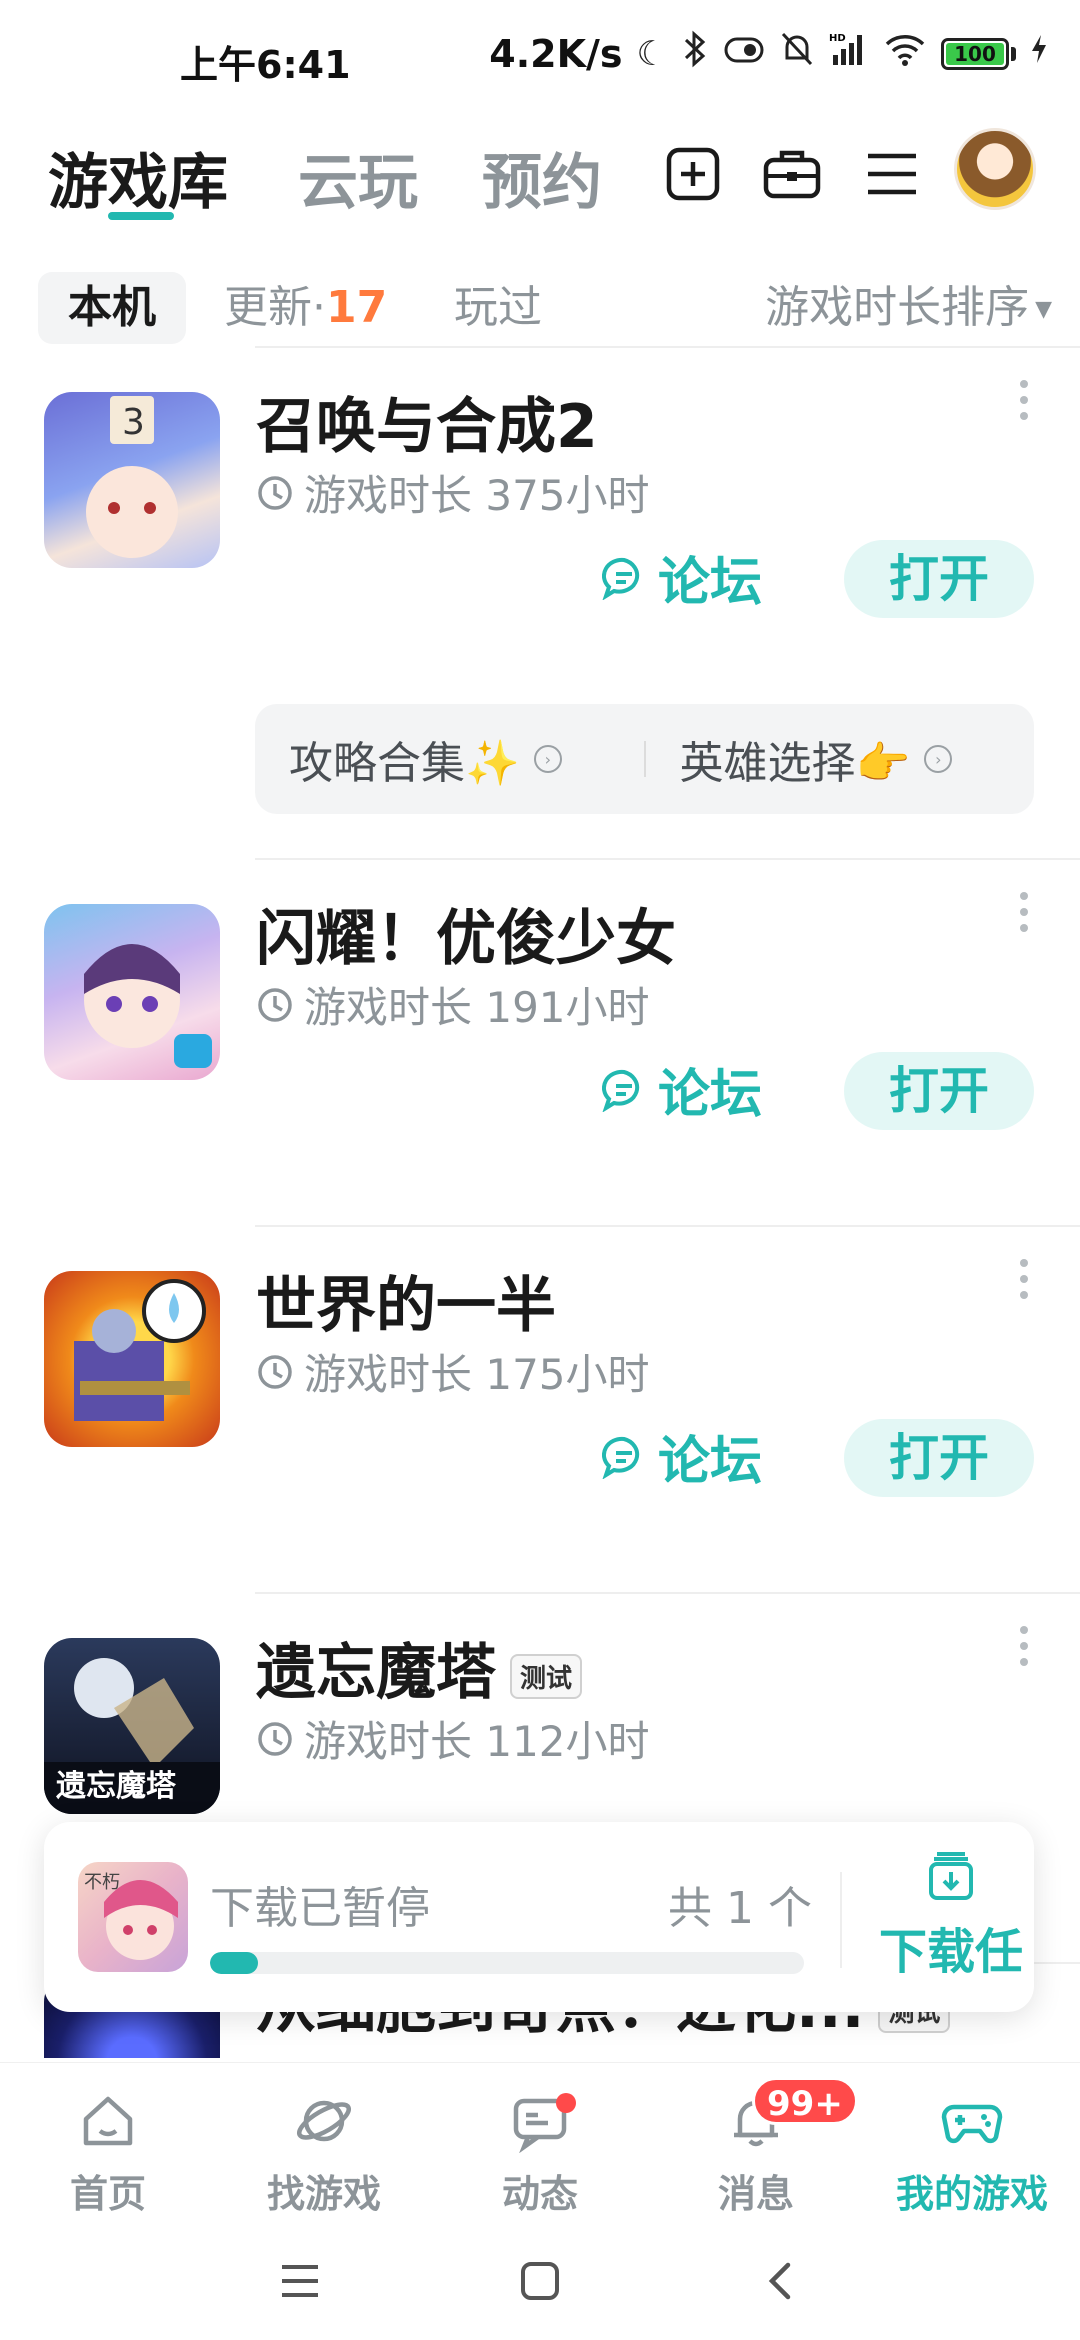 Image resolution: width=1080 pixels, height=2340 pixels. I want to click on download-task-label: 下载任, so click(950, 1952).